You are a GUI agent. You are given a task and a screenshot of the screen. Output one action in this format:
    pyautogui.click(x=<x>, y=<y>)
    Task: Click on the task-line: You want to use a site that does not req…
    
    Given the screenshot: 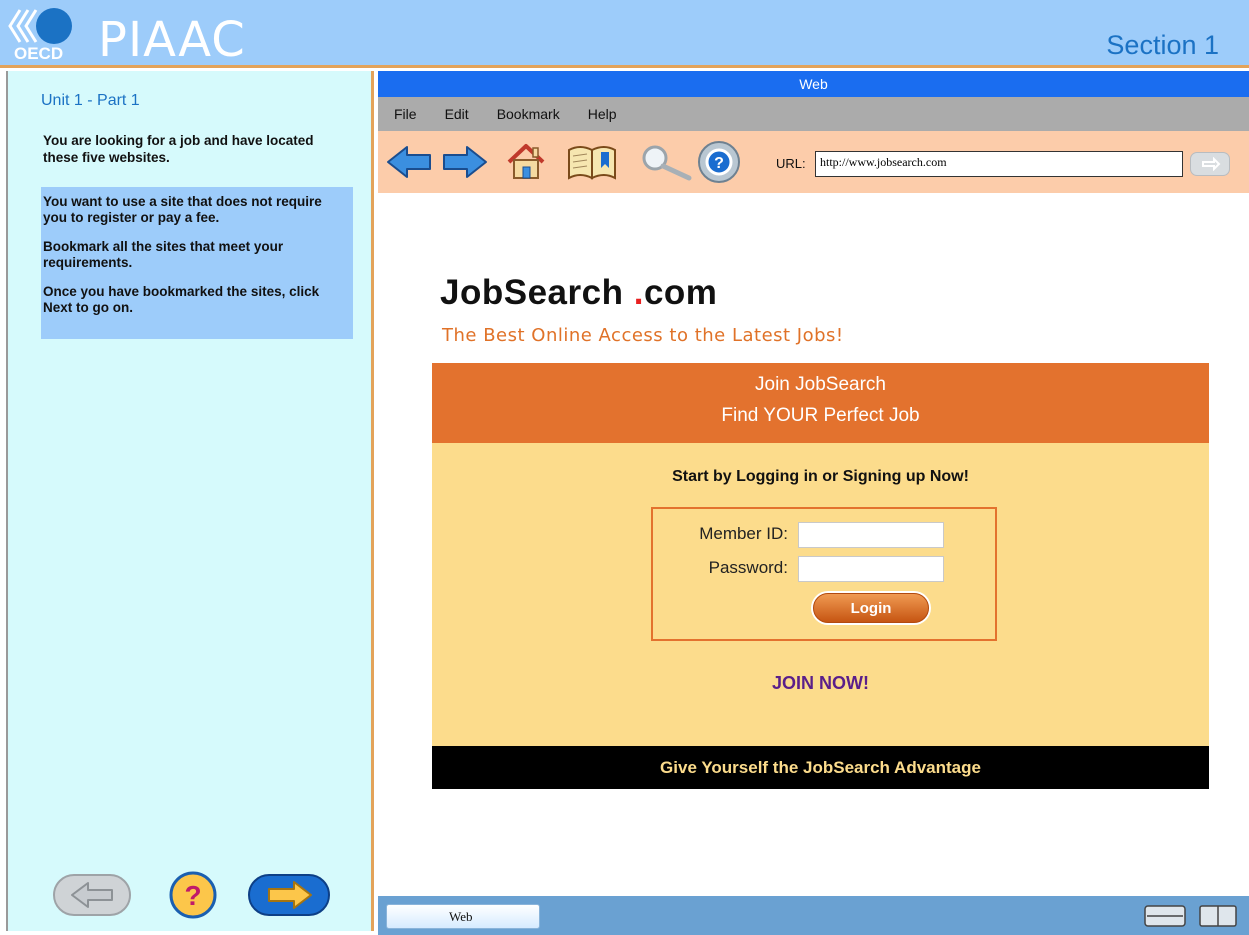 What is the action you would take?
    pyautogui.click(x=182, y=209)
    